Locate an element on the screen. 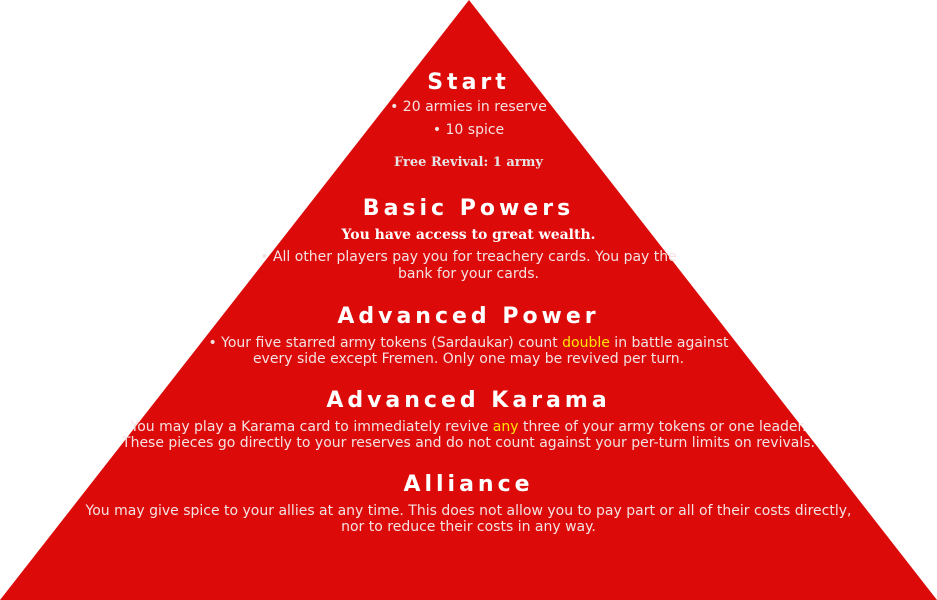  advanced-power-line-1-end: in battle against is located at coordinates (669, 343).